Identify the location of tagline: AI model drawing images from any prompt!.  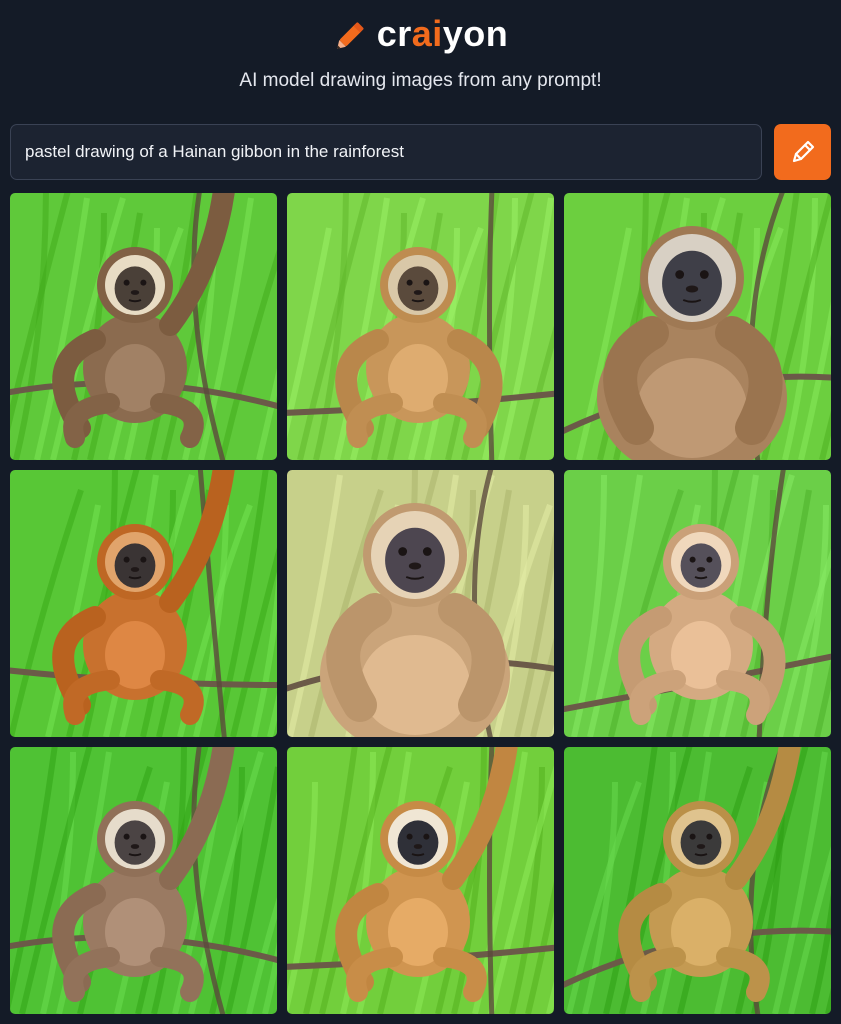
(420, 80).